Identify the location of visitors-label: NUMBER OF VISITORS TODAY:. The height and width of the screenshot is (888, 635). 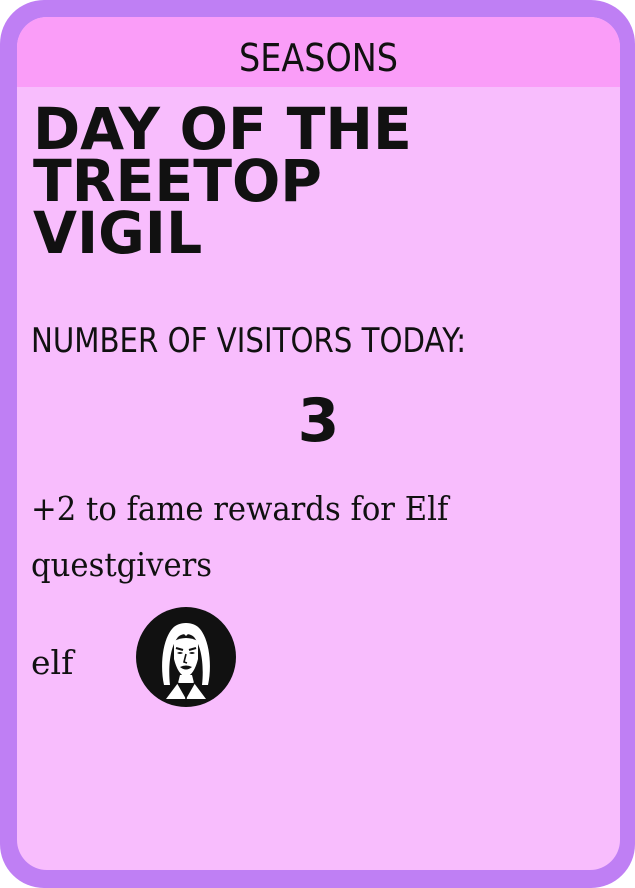
(249, 341).